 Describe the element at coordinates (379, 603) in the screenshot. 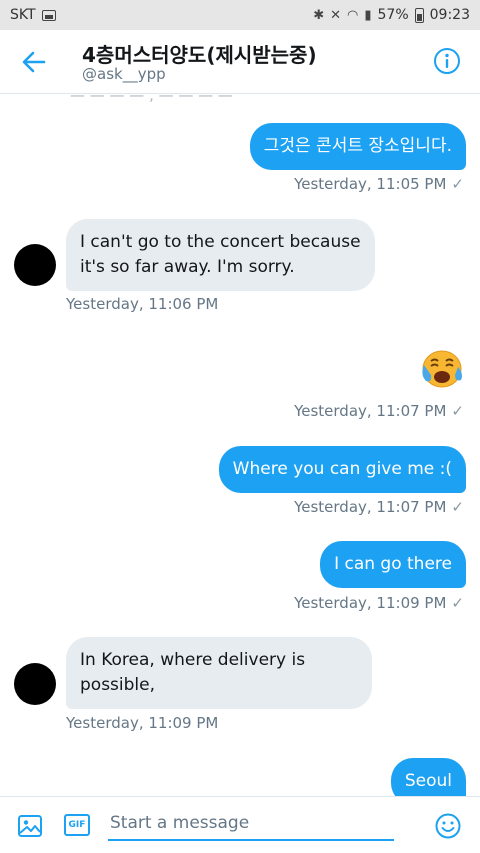

I see `message-timestamp: Yesterday, 11:09 PM ✓` at that location.